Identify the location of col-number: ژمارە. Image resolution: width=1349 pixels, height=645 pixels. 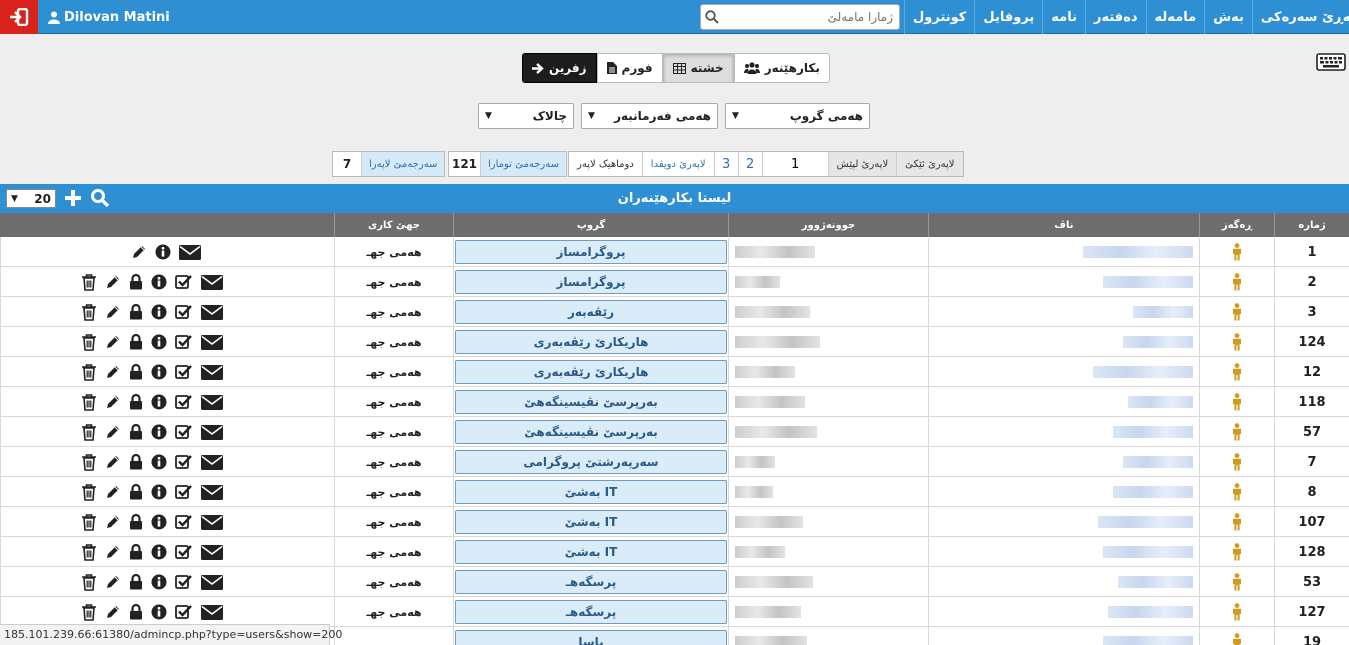
(1311, 225).